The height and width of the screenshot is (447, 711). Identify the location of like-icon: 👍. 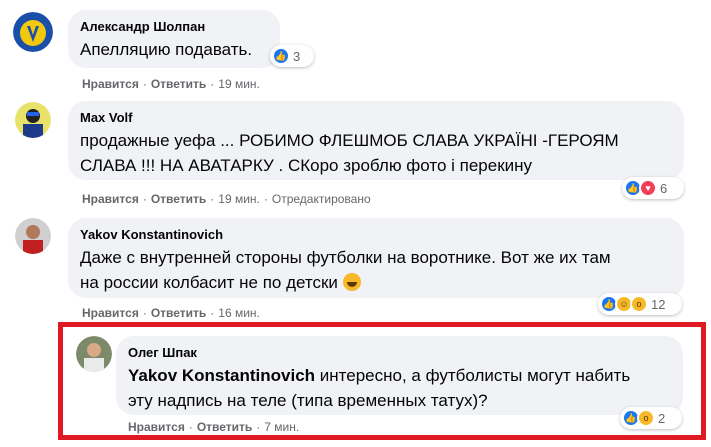
(281, 56).